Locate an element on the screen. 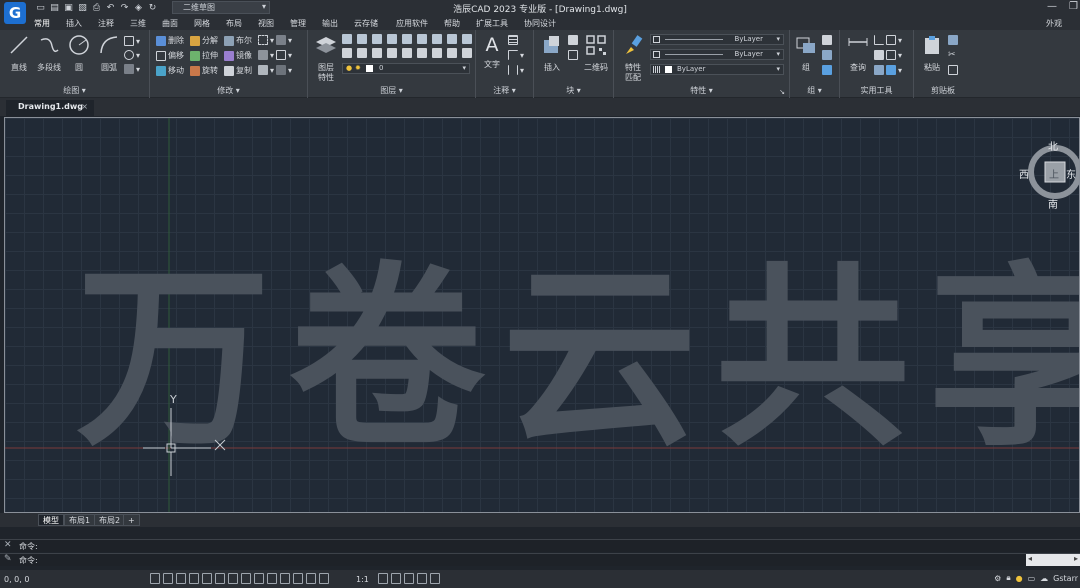 The width and height of the screenshot is (1080, 588). menu-tab-view: 视图 is located at coordinates (266, 23).